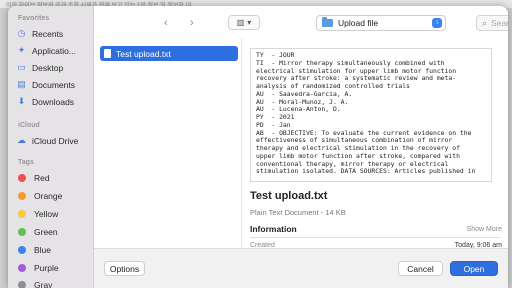  Describe the element at coordinates (301, 22) in the screenshot. I see `toolbar: ‹ › ▥ ▾ Upload file ↕ ⌕ Search` at that location.